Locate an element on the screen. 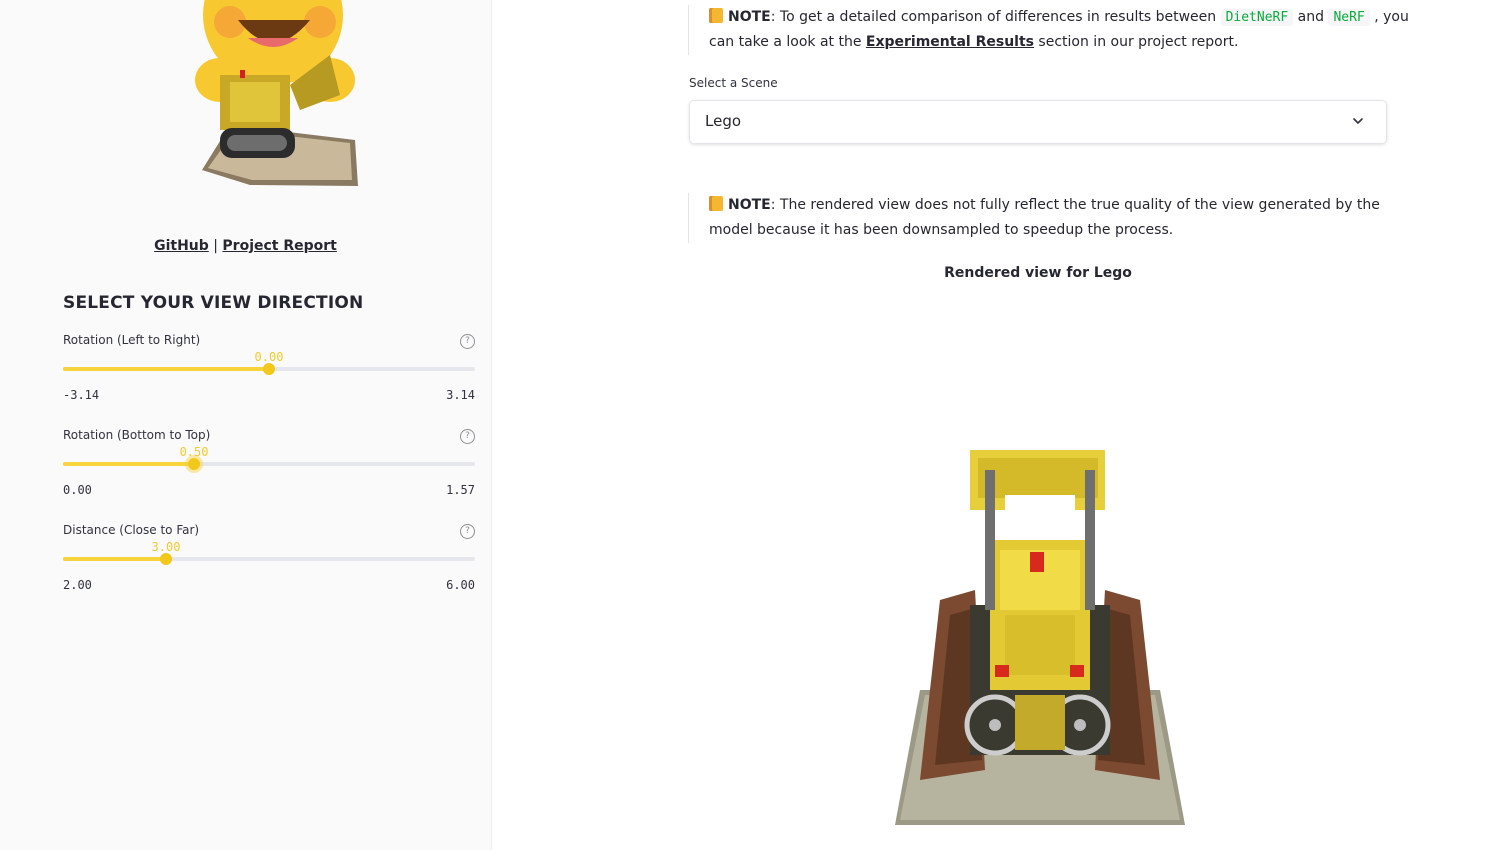  slider-label: Rotation (Left to Right) is located at coordinates (132, 340).